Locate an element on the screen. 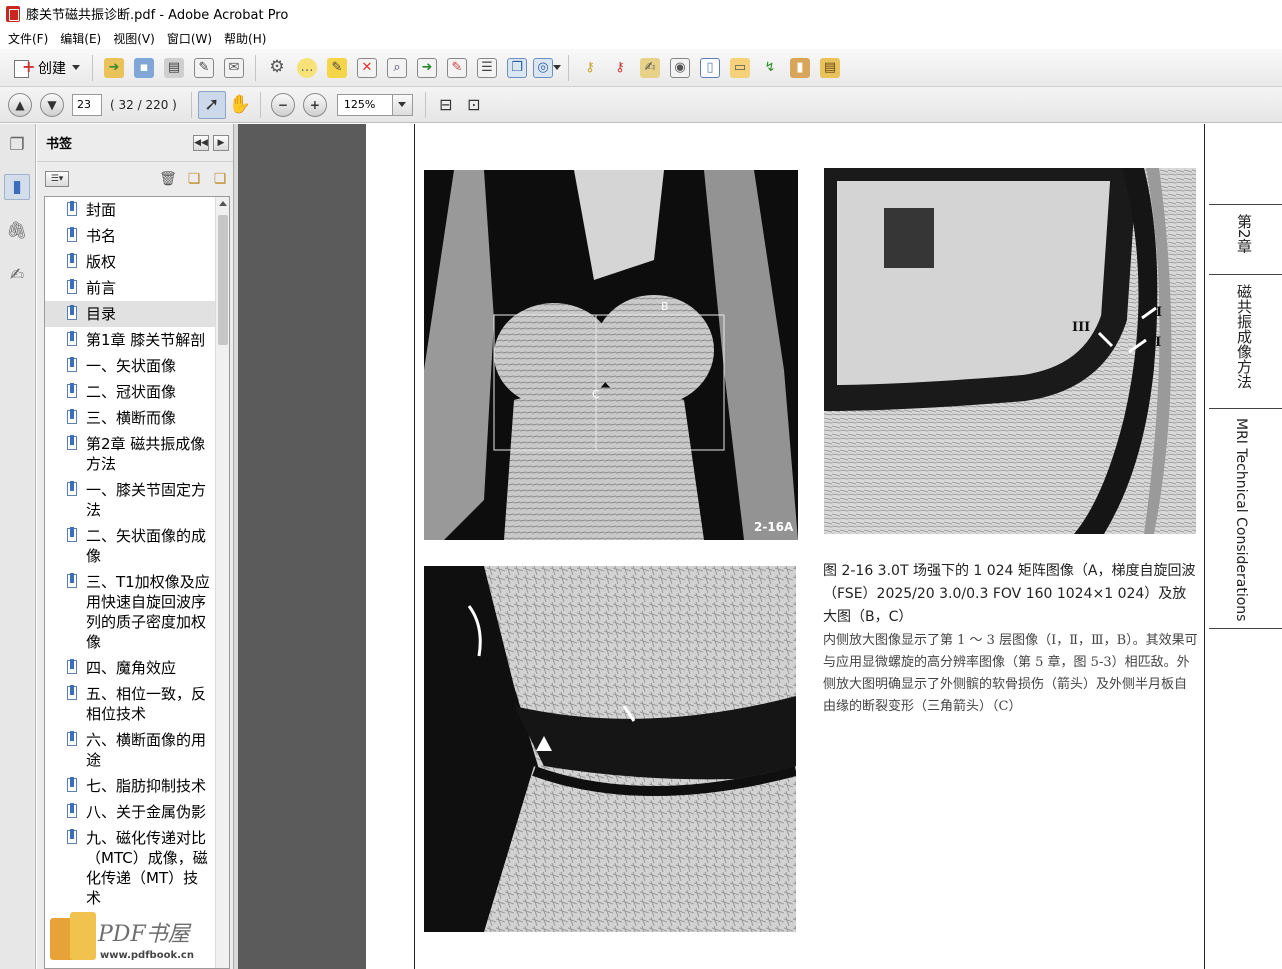 The image size is (1282, 969). attachments-button: 🖇 is located at coordinates (17, 231).